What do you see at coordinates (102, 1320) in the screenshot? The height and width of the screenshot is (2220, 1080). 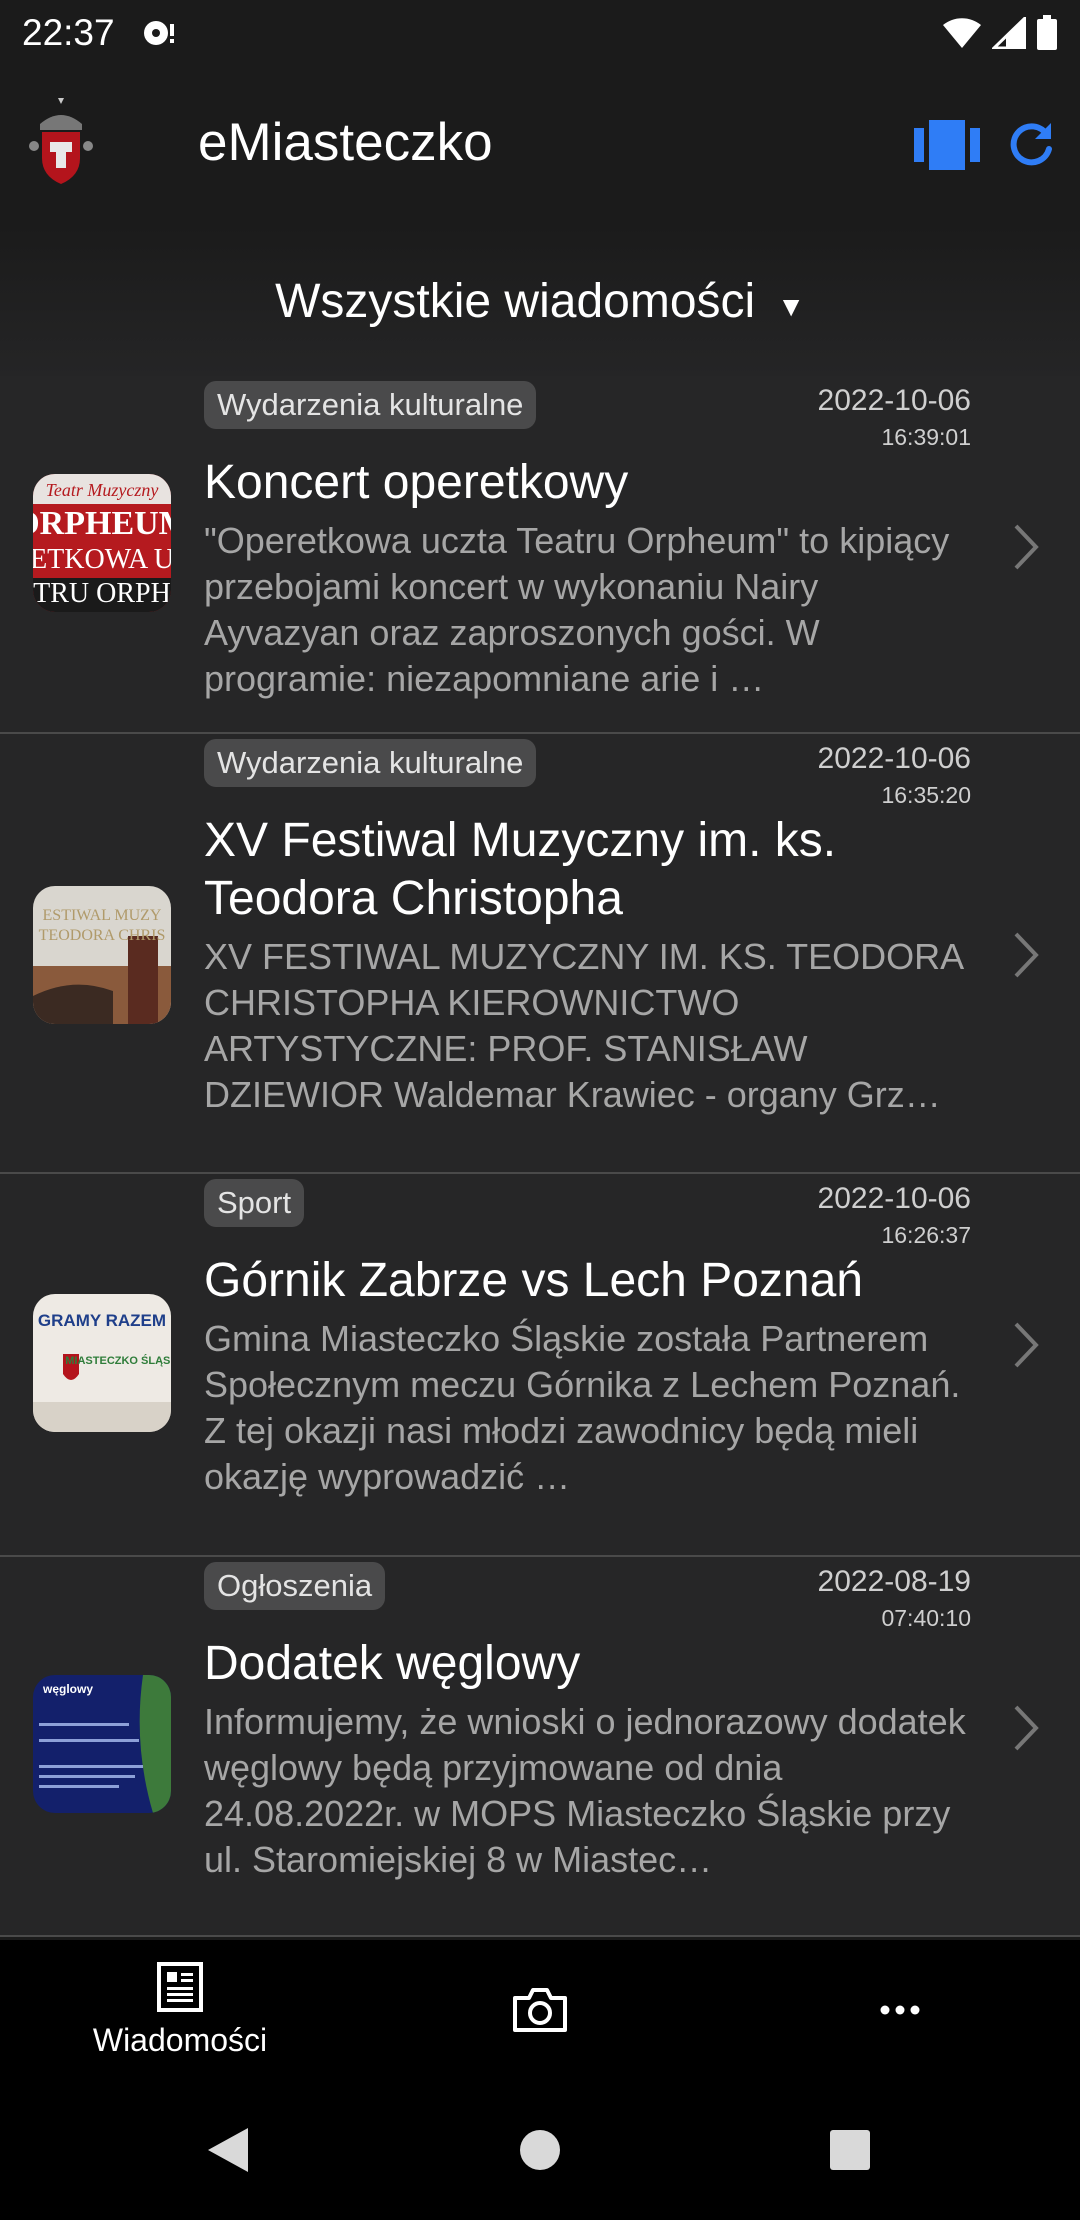 I see `svg-text: GRAMY RAZEM` at bounding box center [102, 1320].